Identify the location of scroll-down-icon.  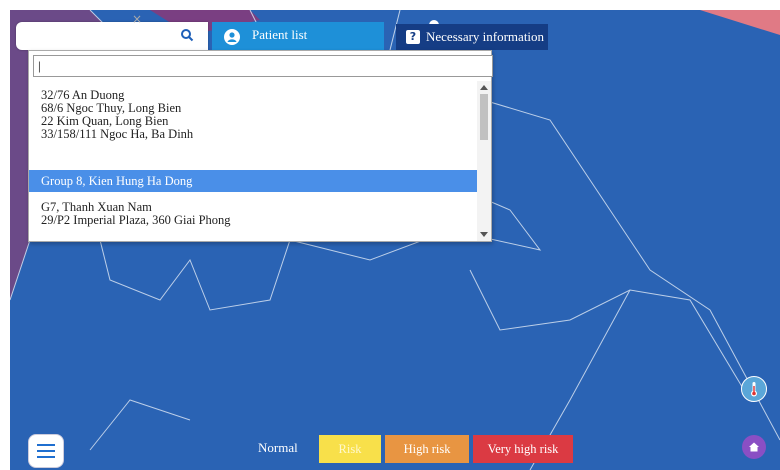
(484, 234).